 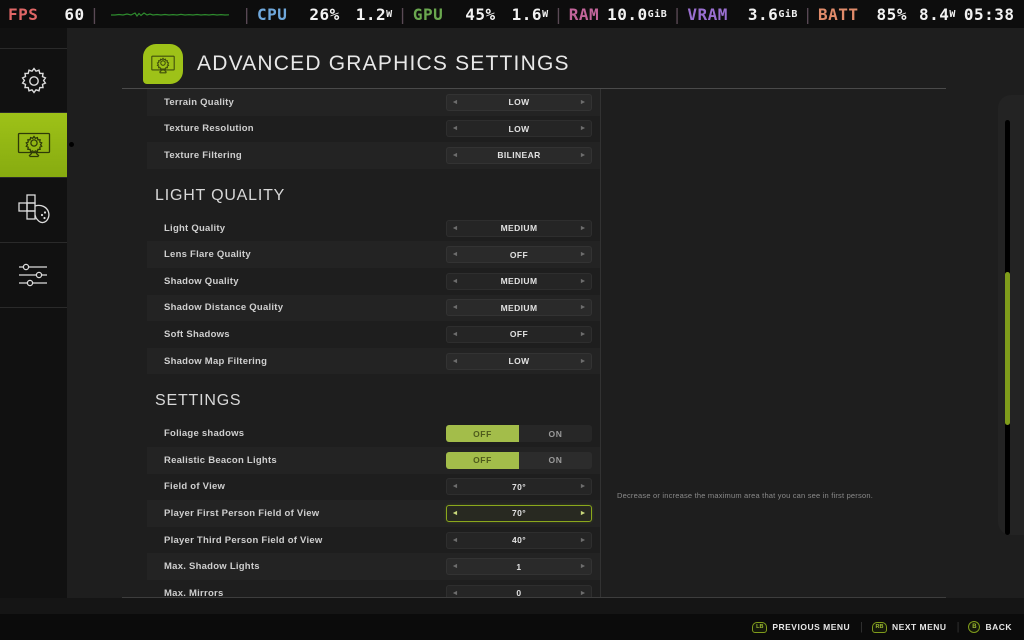 What do you see at coordinates (371, 14) in the screenshot?
I see `hud-cpu-power: 1.2` at bounding box center [371, 14].